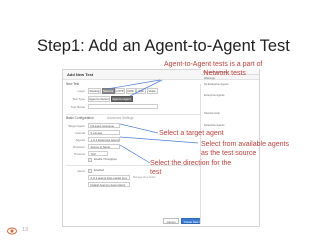 This screenshot has height=247, width=320. Describe the element at coordinates (245, 144) in the screenshot. I see `annotation-line: Select from available agents` at that location.